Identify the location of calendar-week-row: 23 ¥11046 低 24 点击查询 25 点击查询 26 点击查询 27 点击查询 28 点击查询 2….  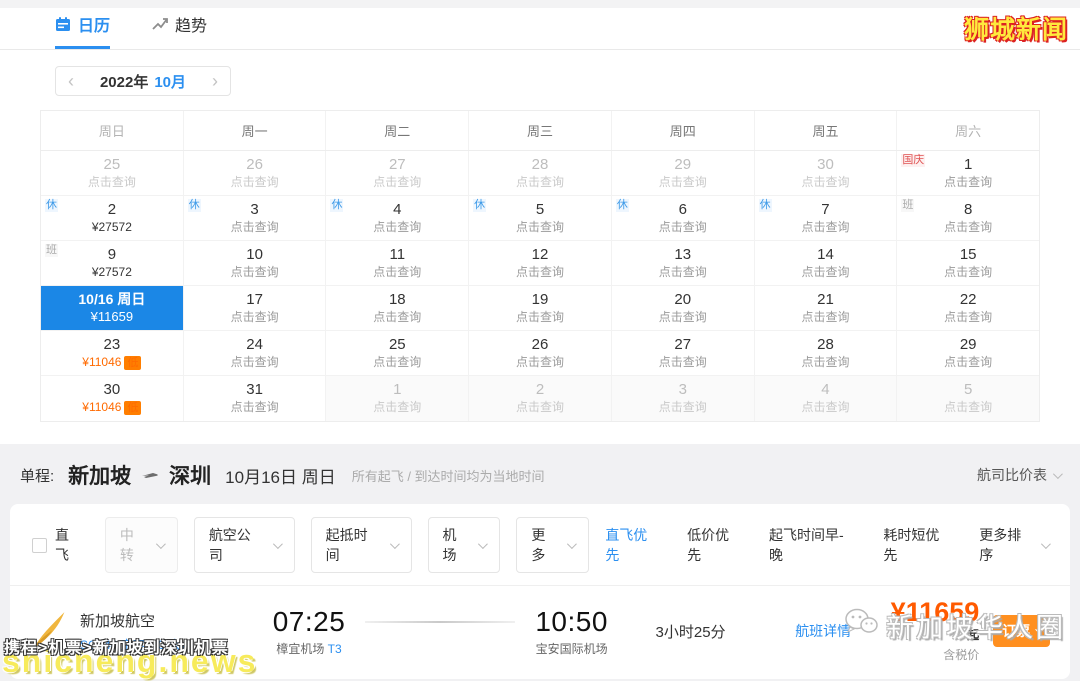
(540, 353).